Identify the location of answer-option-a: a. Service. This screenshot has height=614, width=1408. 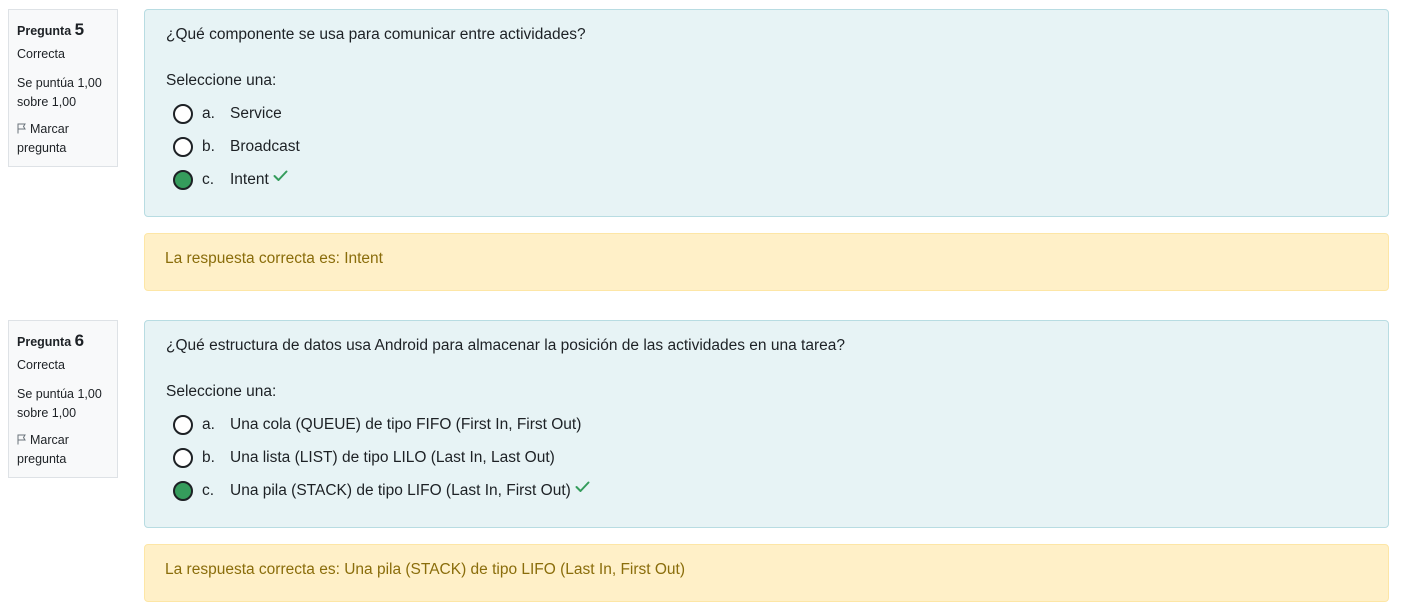
(227, 114).